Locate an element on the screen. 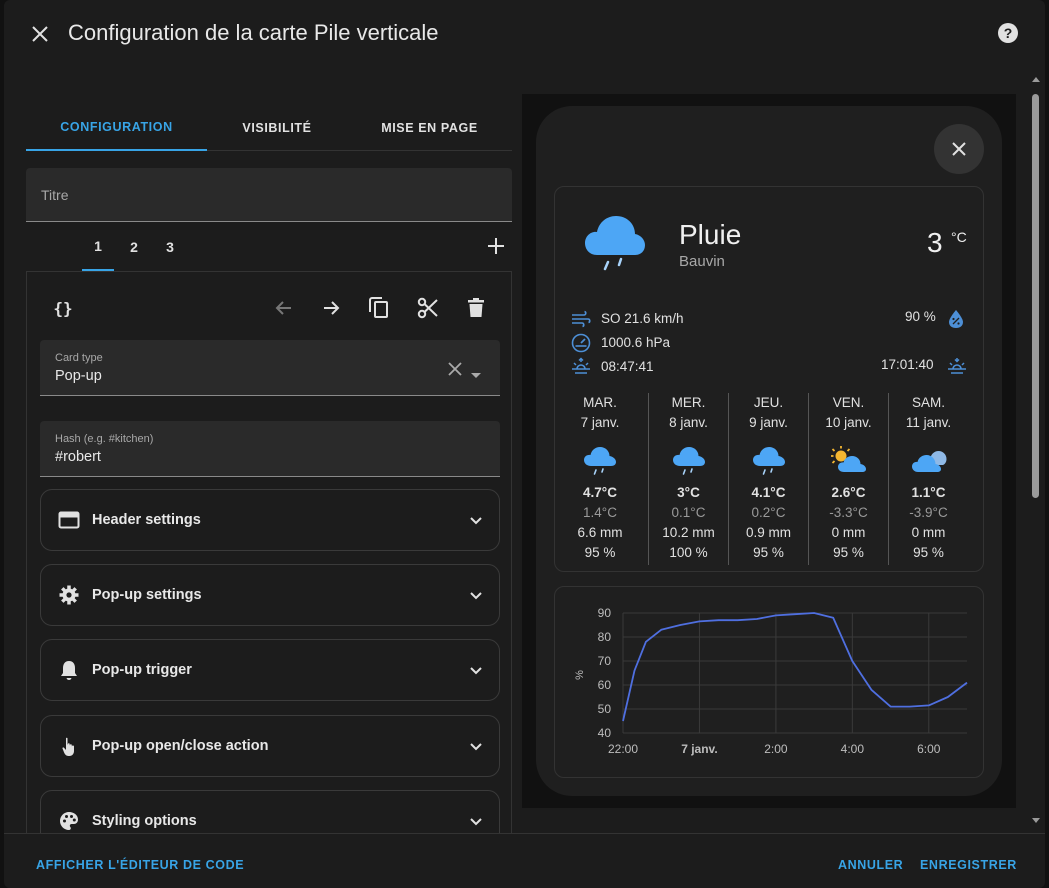  forecast-low: -3.9°C is located at coordinates (928, 512).